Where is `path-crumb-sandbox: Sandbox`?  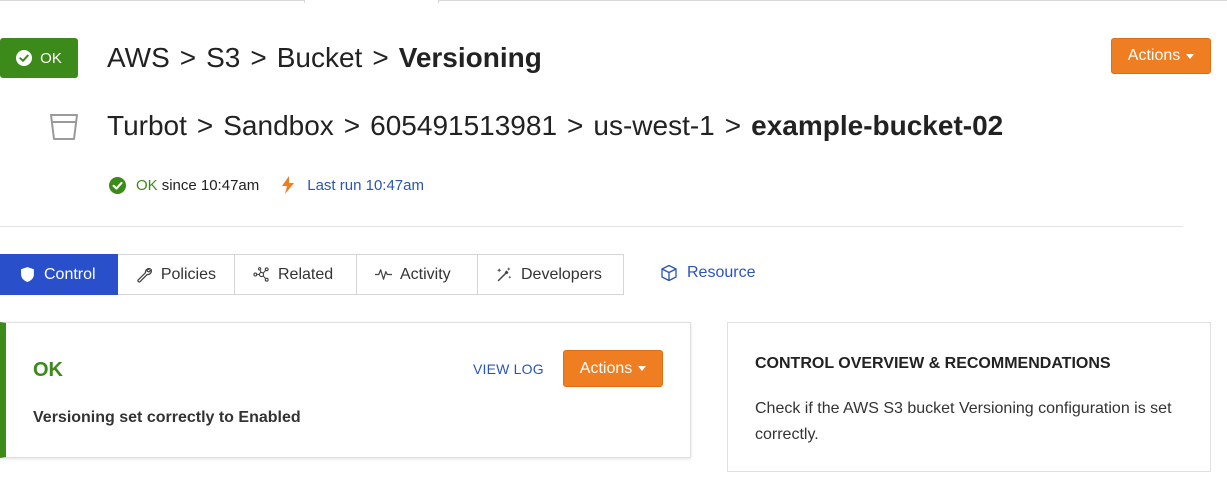 path-crumb-sandbox: Sandbox is located at coordinates (278, 125).